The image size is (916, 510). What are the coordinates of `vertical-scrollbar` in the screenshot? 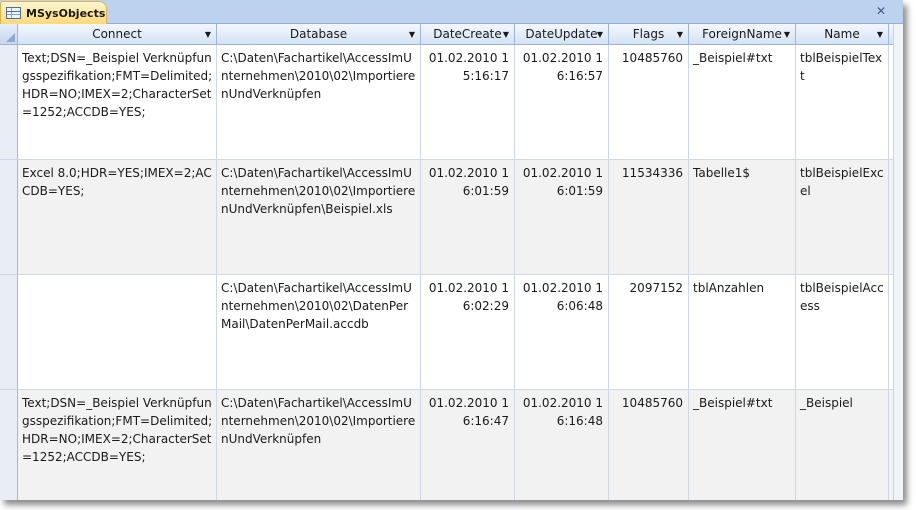 It's located at (898, 262).